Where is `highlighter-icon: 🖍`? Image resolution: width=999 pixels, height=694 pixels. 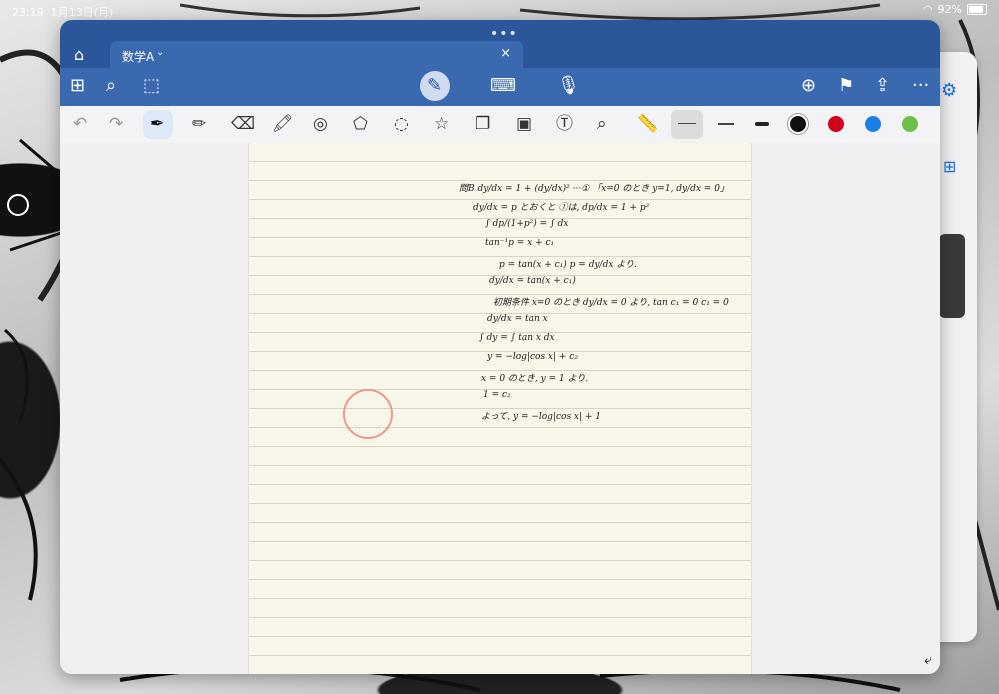
highlighter-icon: 🖍 is located at coordinates (283, 124).